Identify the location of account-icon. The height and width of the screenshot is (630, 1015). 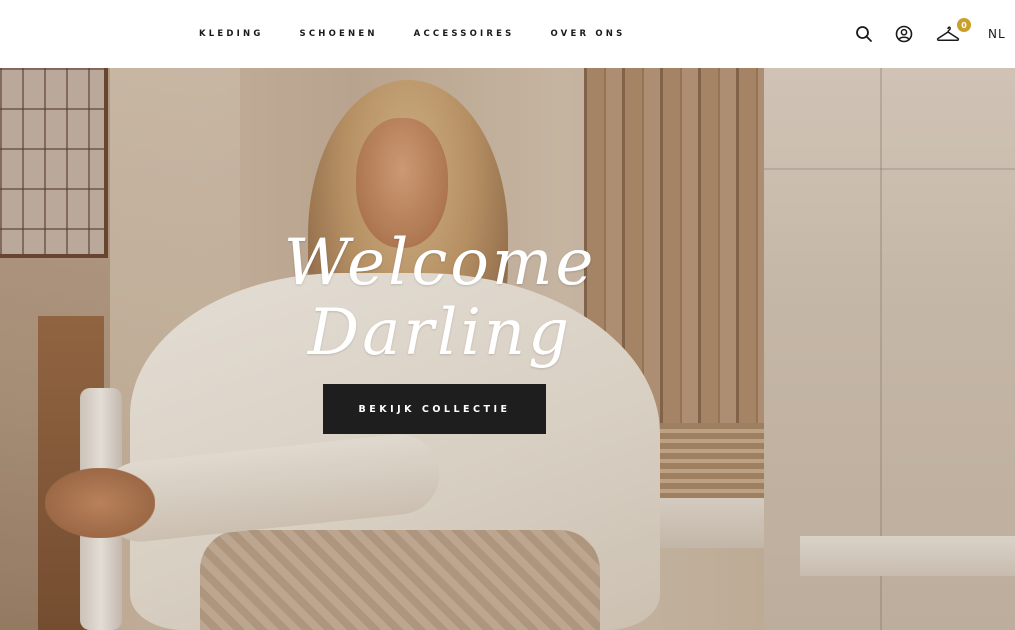
(904, 34).